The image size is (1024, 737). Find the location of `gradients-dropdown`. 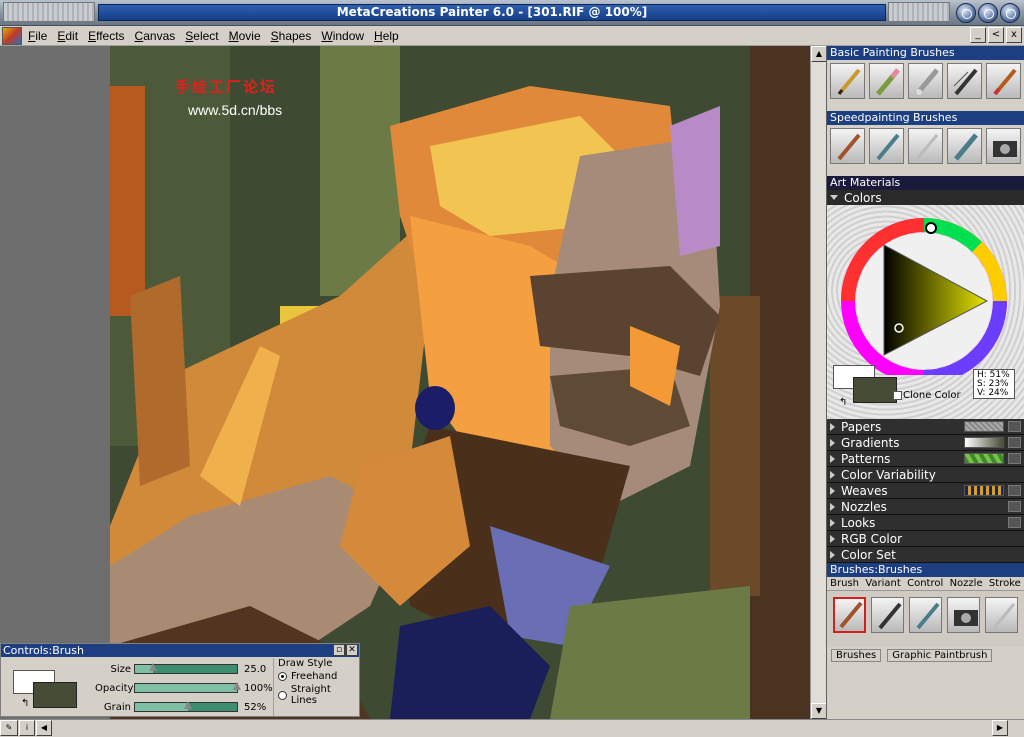

gradients-dropdown is located at coordinates (1014, 442).